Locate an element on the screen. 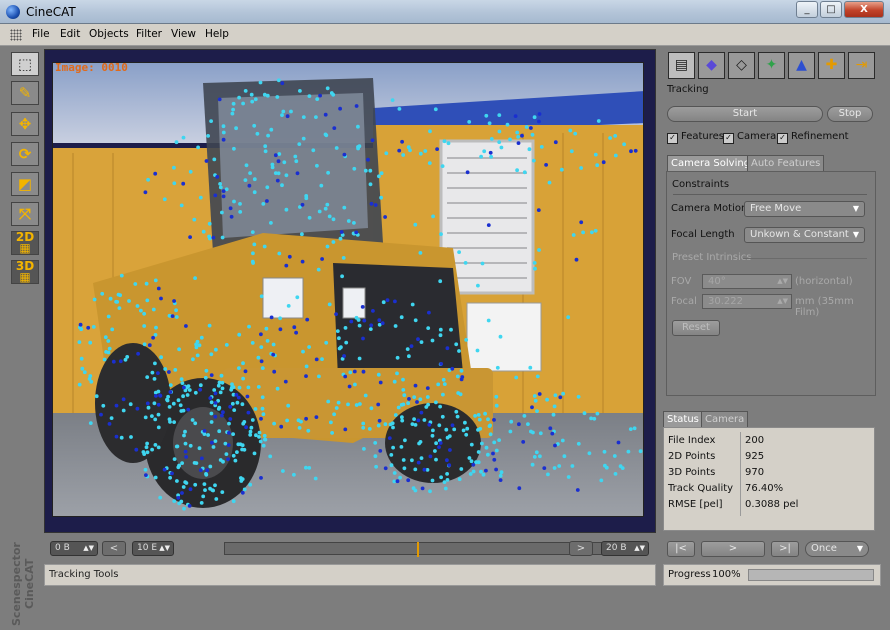 This screenshot has width=890, height=630. light-icon: ▲ is located at coordinates (801, 65).